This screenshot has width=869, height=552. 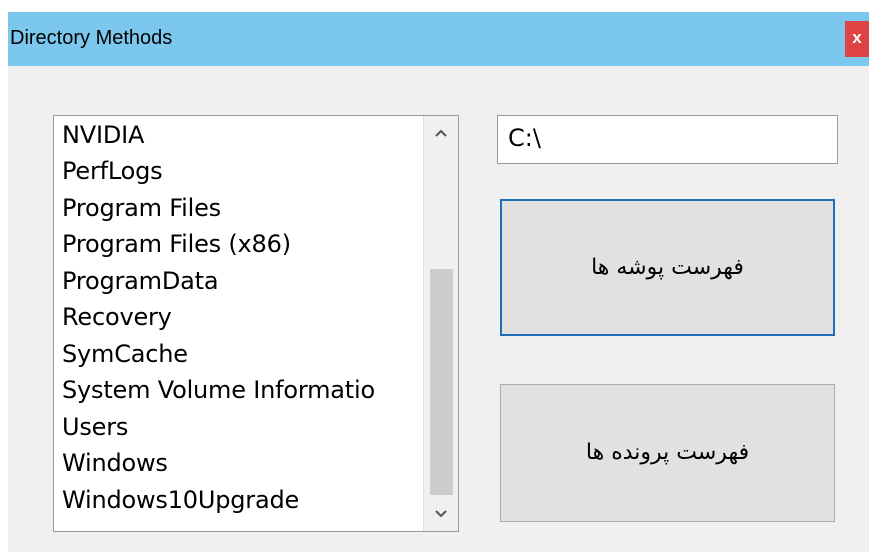 I want to click on list-files-button: فهرست پرونده ها, so click(x=667, y=453).